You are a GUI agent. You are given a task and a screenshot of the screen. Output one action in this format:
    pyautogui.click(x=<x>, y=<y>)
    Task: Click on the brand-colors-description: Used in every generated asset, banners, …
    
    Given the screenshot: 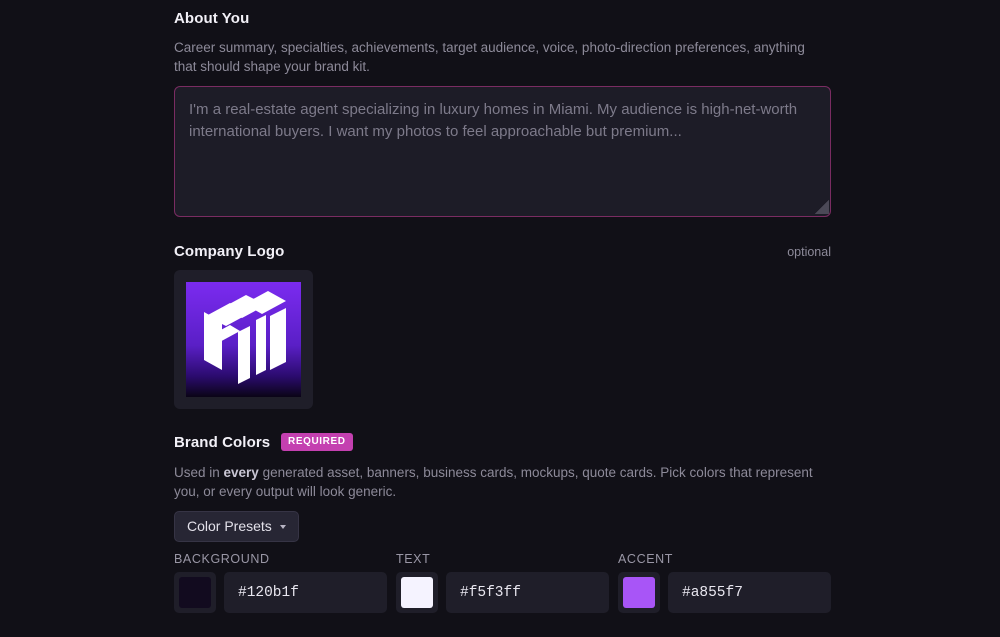 What is the action you would take?
    pyautogui.click(x=502, y=482)
    